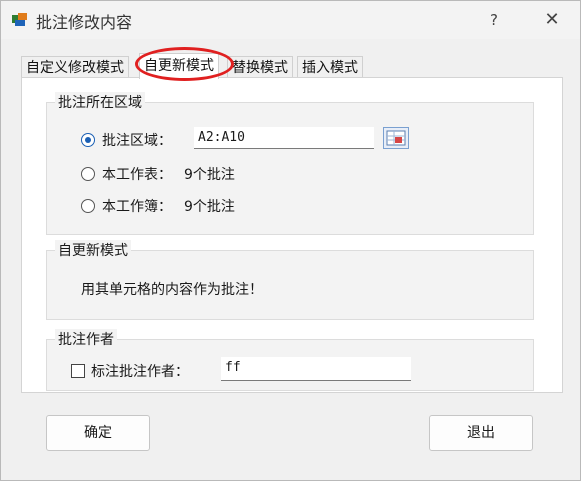 The width and height of the screenshot is (581, 481). Describe the element at coordinates (78, 371) in the screenshot. I see `author-checkbox` at that location.